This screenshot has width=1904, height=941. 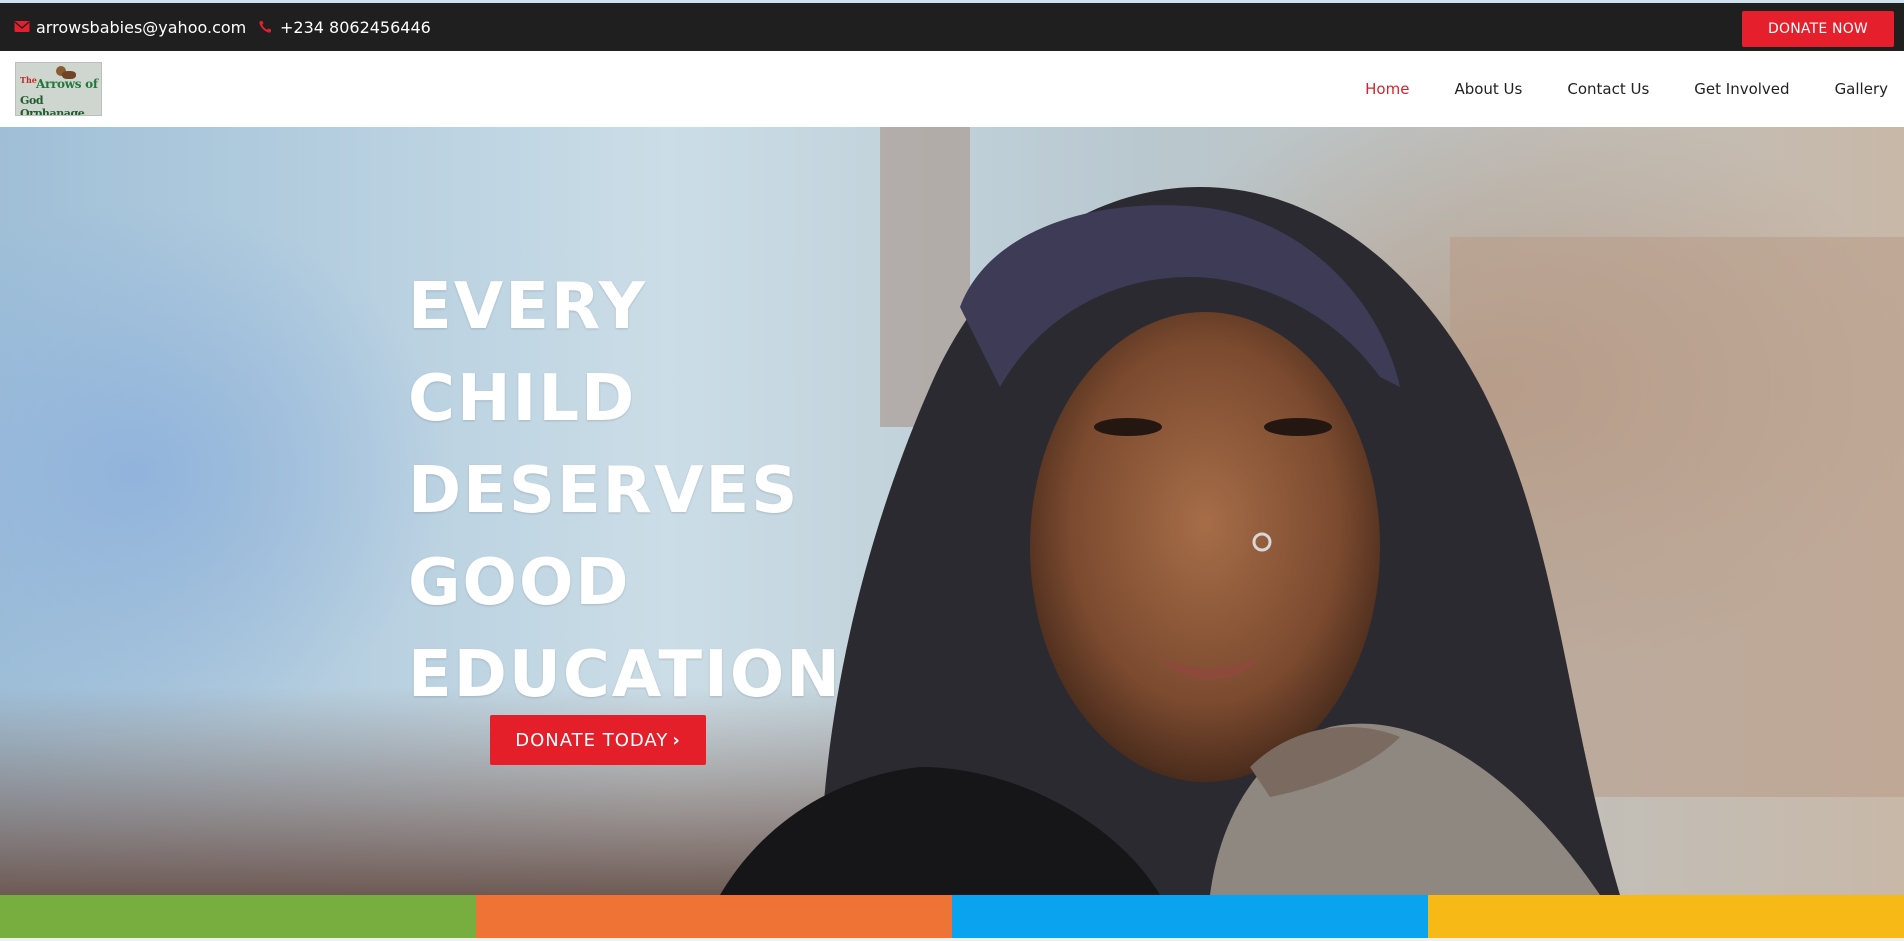 I want to click on email-contact: arrowsbabies@yahoo.com, so click(x=130, y=27).